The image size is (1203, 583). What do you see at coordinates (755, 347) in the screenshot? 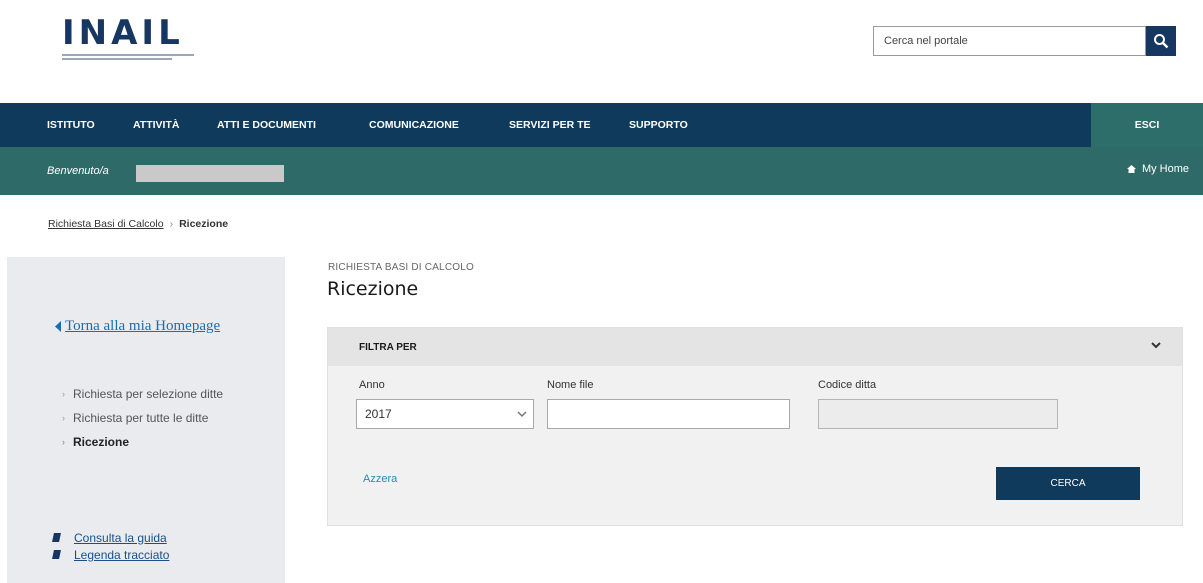
I see `filter-panel-header: FILTRA PER` at bounding box center [755, 347].